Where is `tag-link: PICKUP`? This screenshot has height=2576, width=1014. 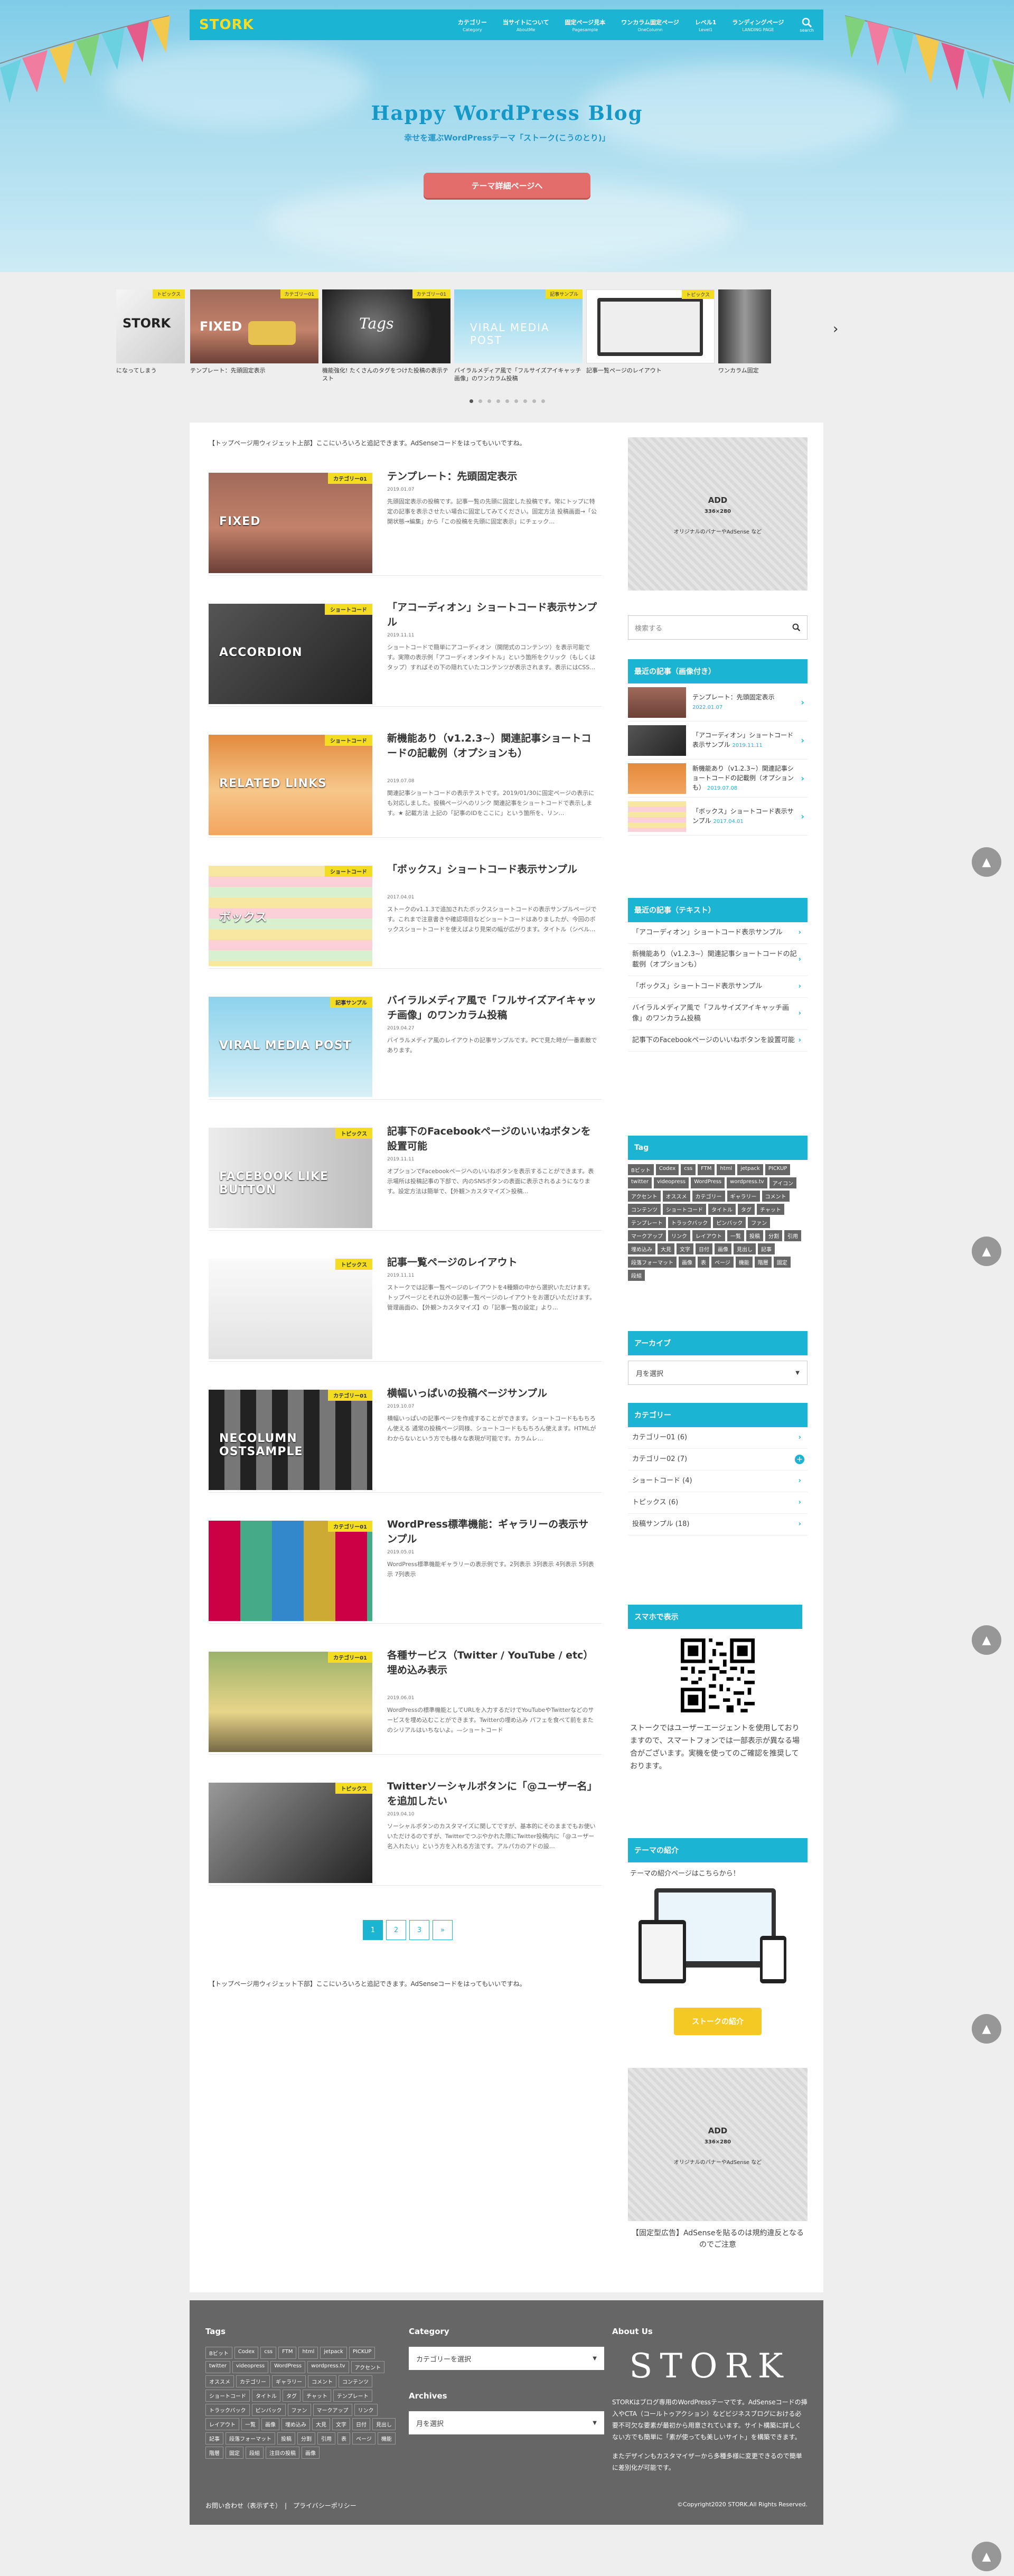 tag-link: PICKUP is located at coordinates (778, 1169).